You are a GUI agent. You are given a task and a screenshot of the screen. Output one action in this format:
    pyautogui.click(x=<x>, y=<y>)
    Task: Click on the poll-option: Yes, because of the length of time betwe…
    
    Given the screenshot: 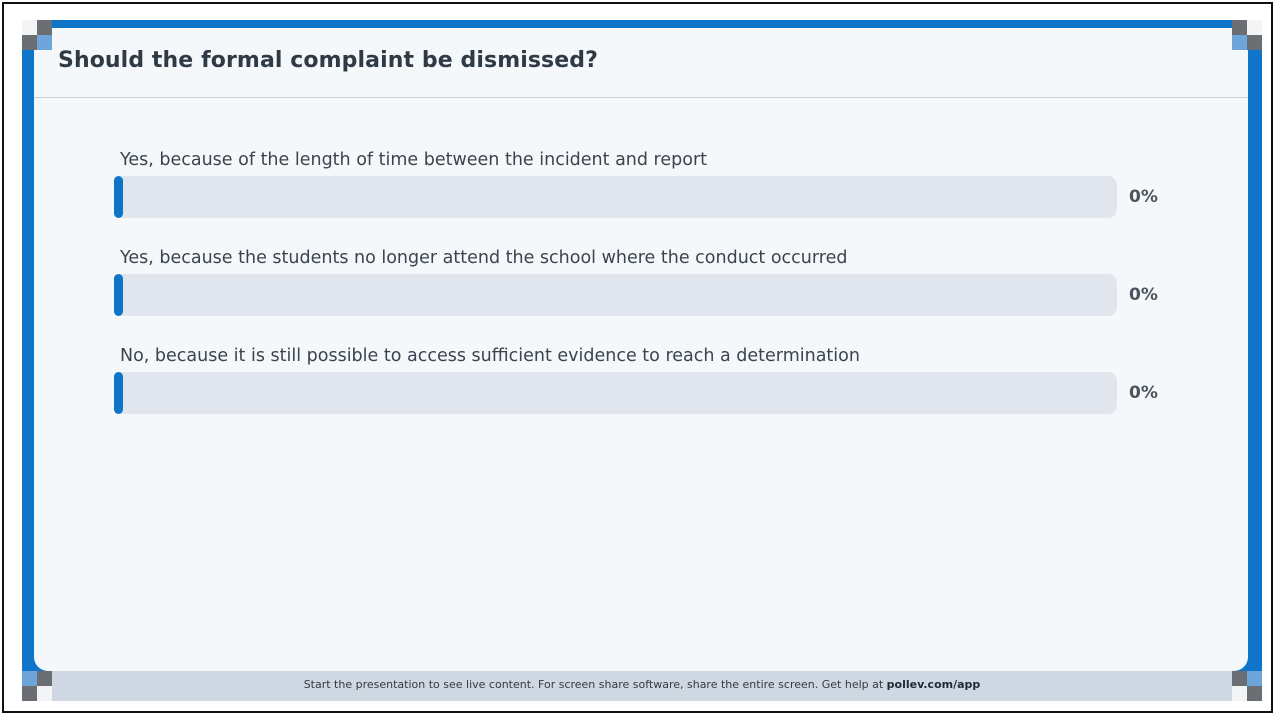 What is the action you would take?
    pyautogui.click(x=654, y=185)
    